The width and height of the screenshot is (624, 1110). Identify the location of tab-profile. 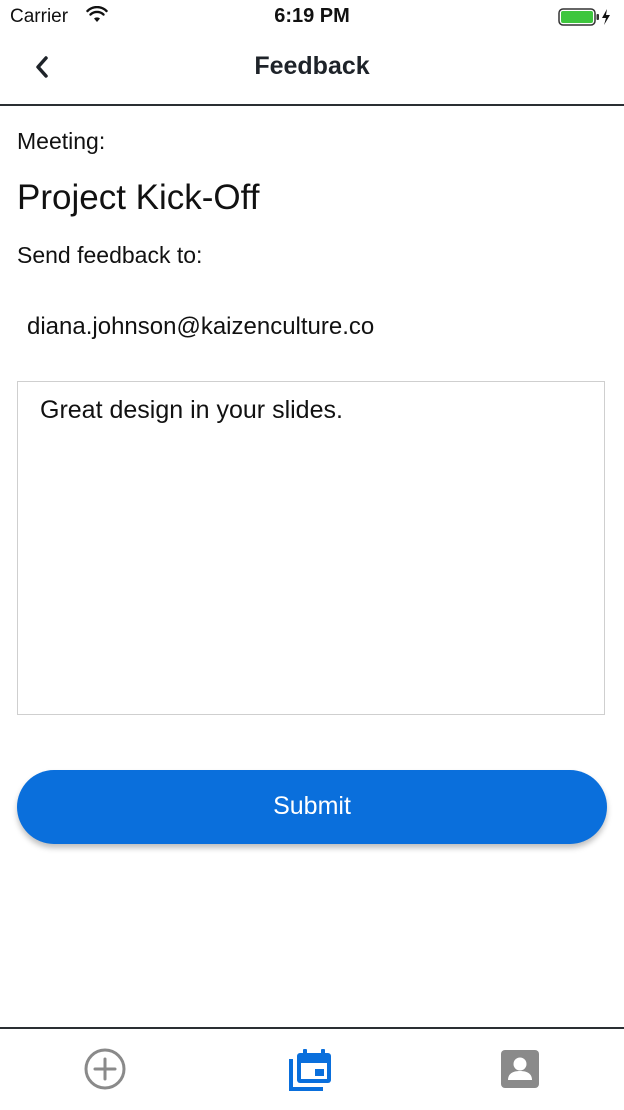
(520, 1069).